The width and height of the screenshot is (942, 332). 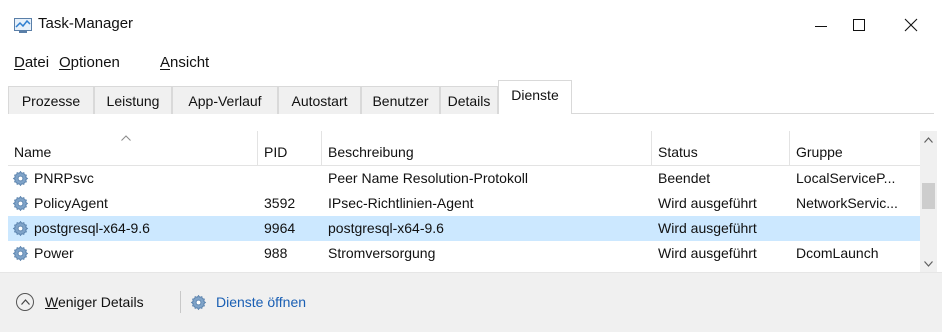 What do you see at coordinates (19, 62) in the screenshot?
I see `menu-datei-accel: D` at bounding box center [19, 62].